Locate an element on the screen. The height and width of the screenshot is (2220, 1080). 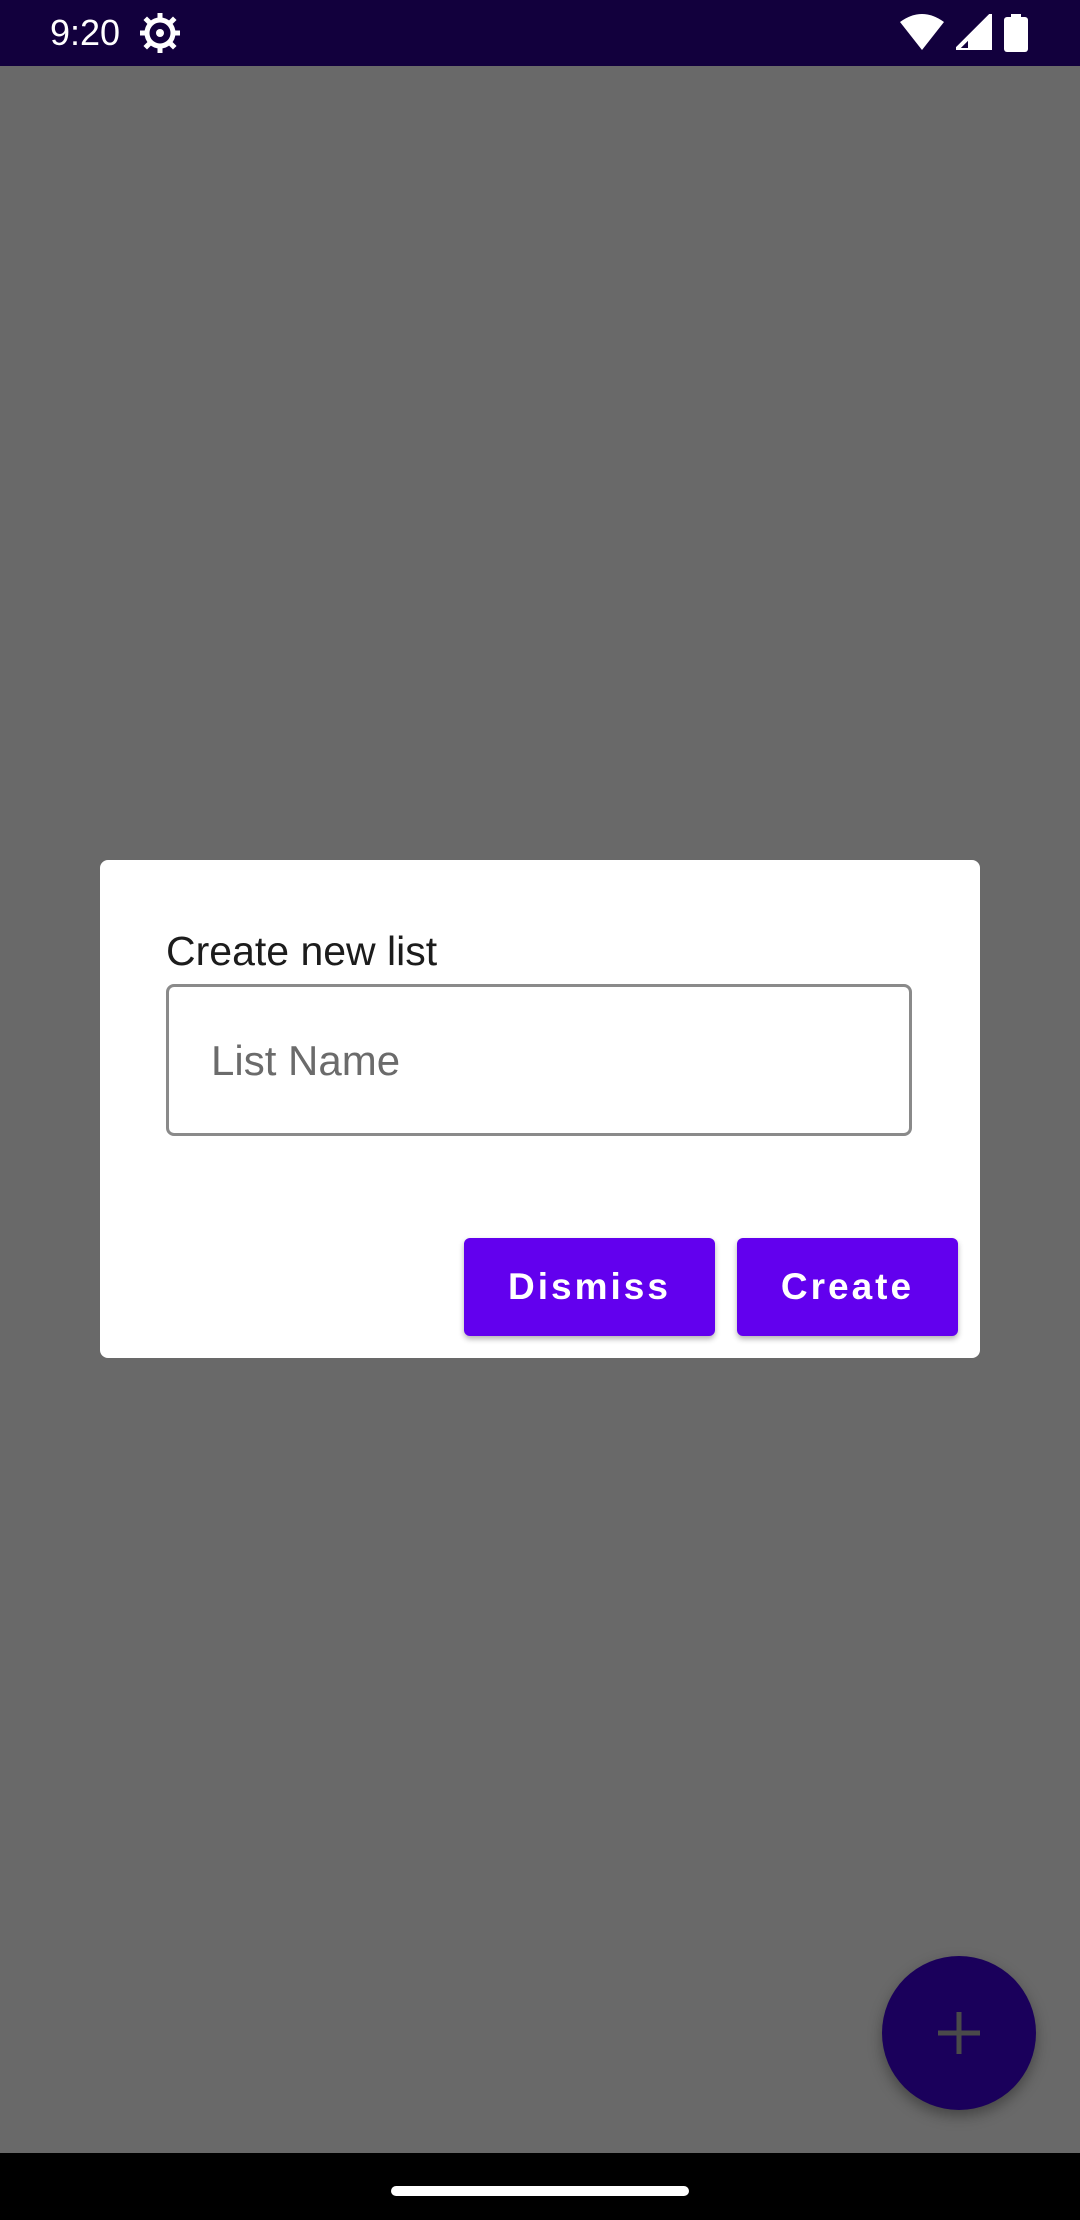
wifi-icon is located at coordinates (922, 32).